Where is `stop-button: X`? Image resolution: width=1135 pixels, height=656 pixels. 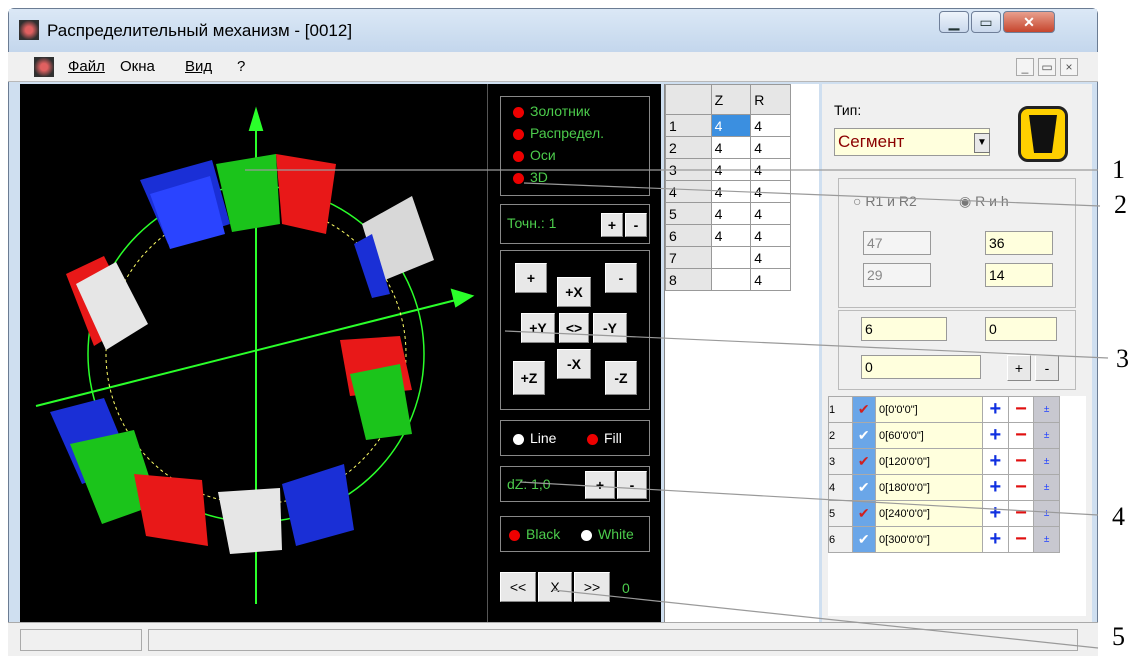
stop-button: X is located at coordinates (555, 587).